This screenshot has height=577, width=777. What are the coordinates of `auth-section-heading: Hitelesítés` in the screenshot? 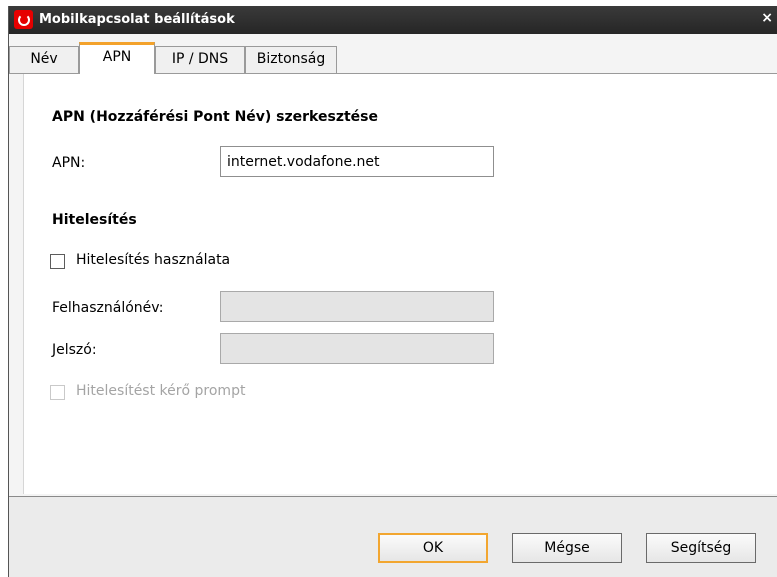 It's located at (94, 220).